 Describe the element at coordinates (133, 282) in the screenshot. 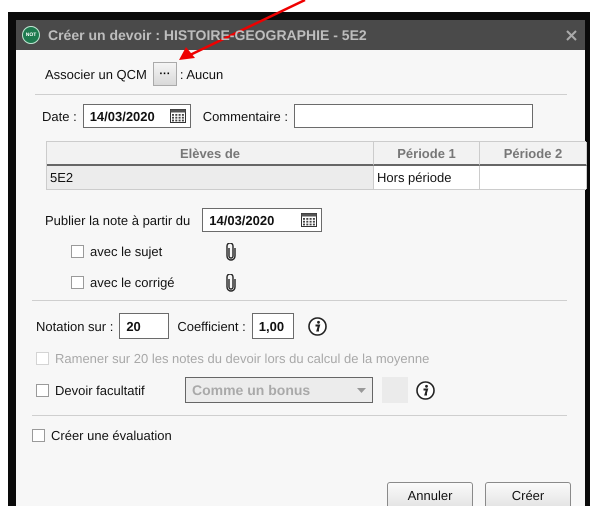

I see `checkbox-label: avec le corrigé` at that location.